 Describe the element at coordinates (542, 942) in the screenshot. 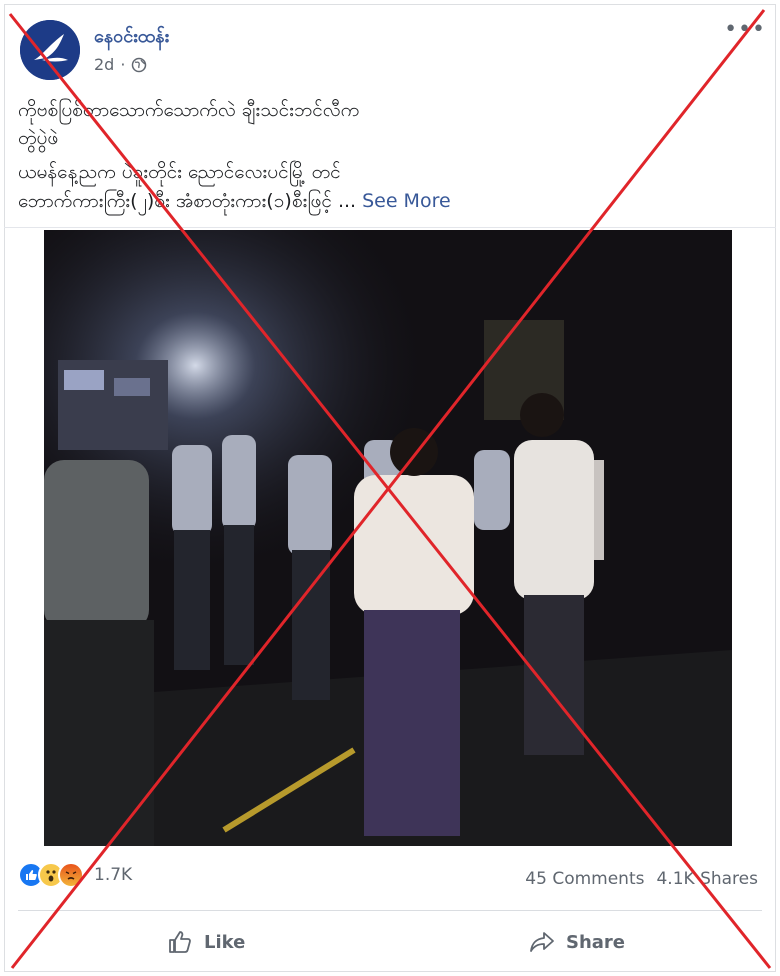

I see `share-arrow-icon` at that location.